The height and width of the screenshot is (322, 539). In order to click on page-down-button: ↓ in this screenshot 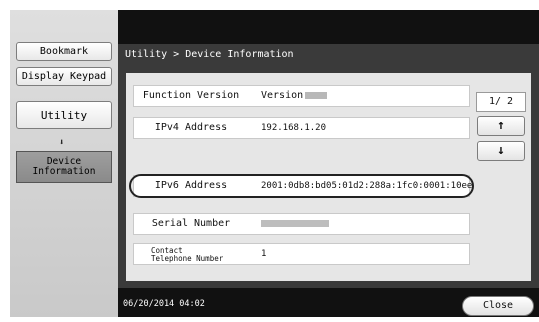, I will do `click(501, 151)`.